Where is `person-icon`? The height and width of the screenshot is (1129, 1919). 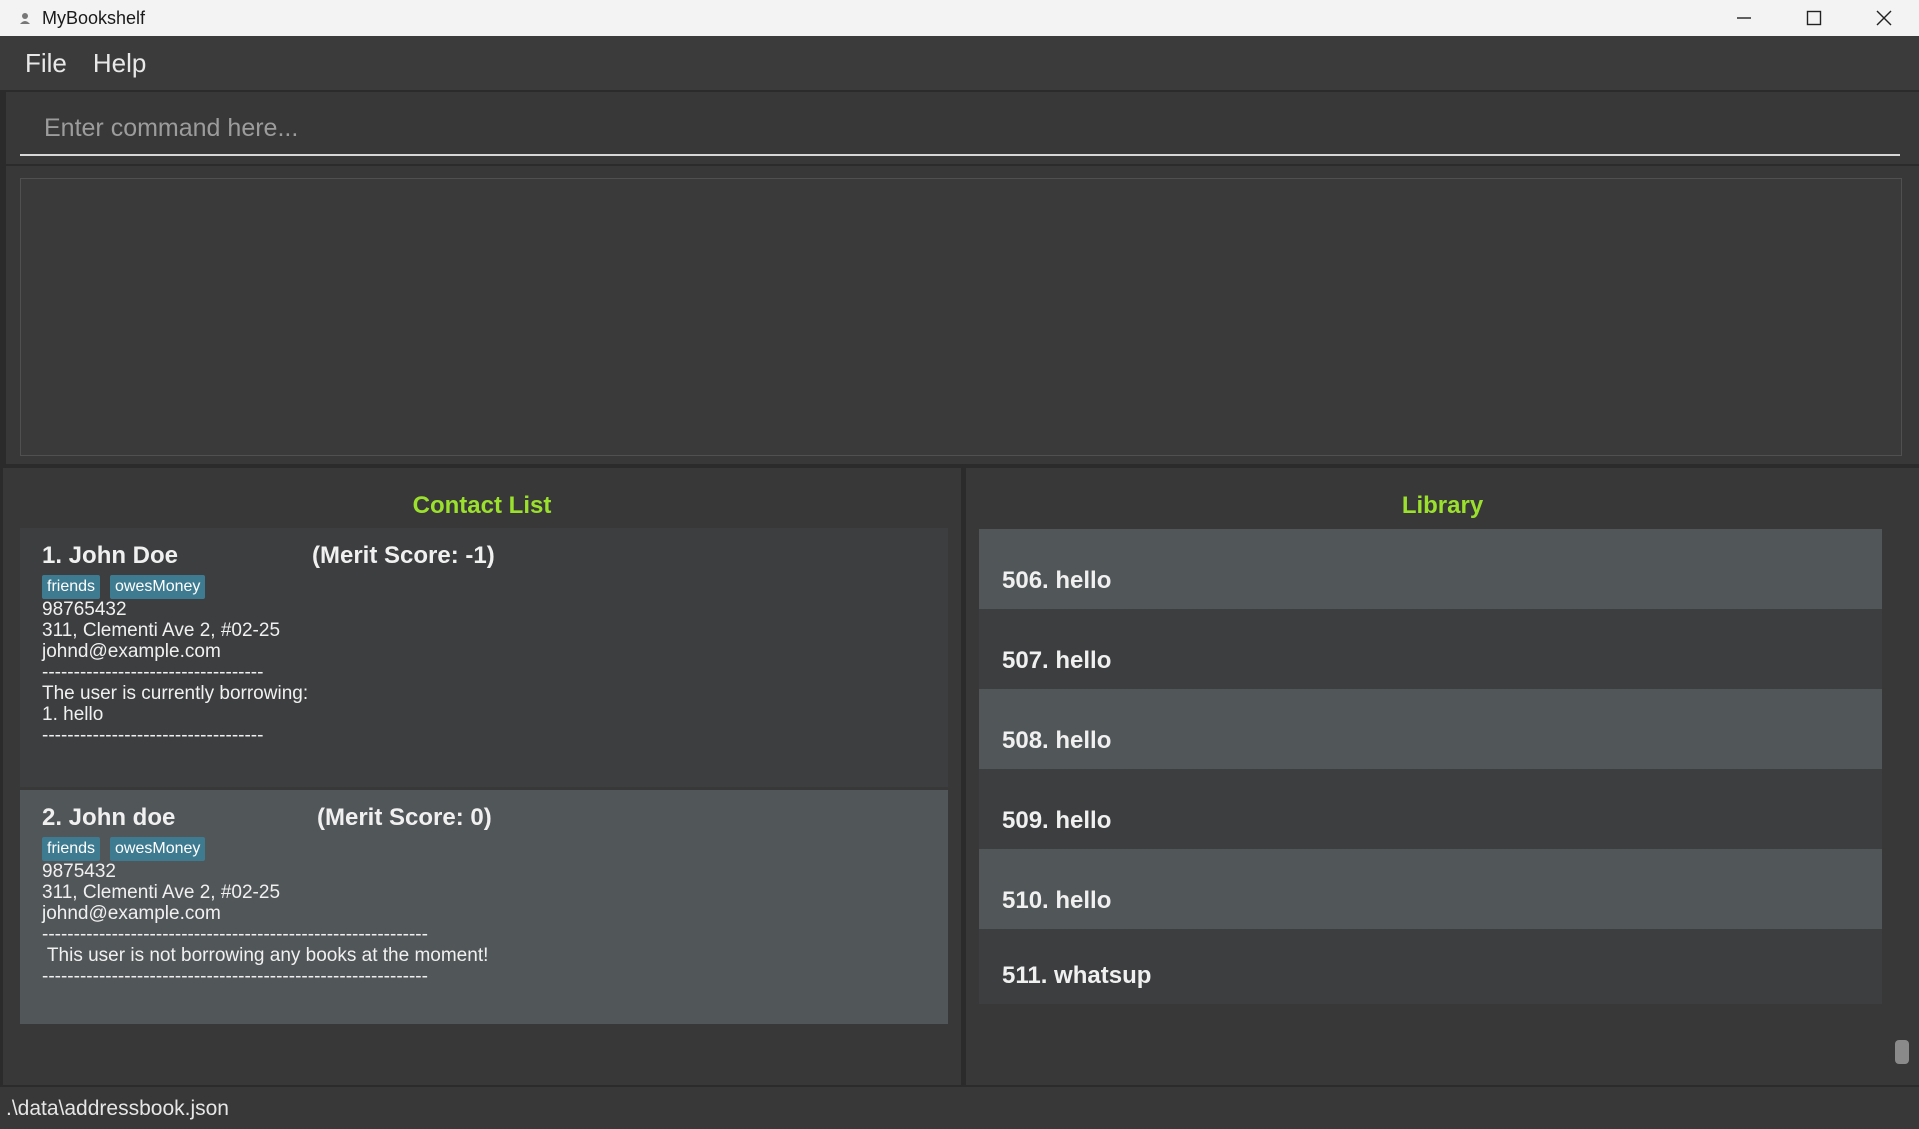
person-icon is located at coordinates (25, 18).